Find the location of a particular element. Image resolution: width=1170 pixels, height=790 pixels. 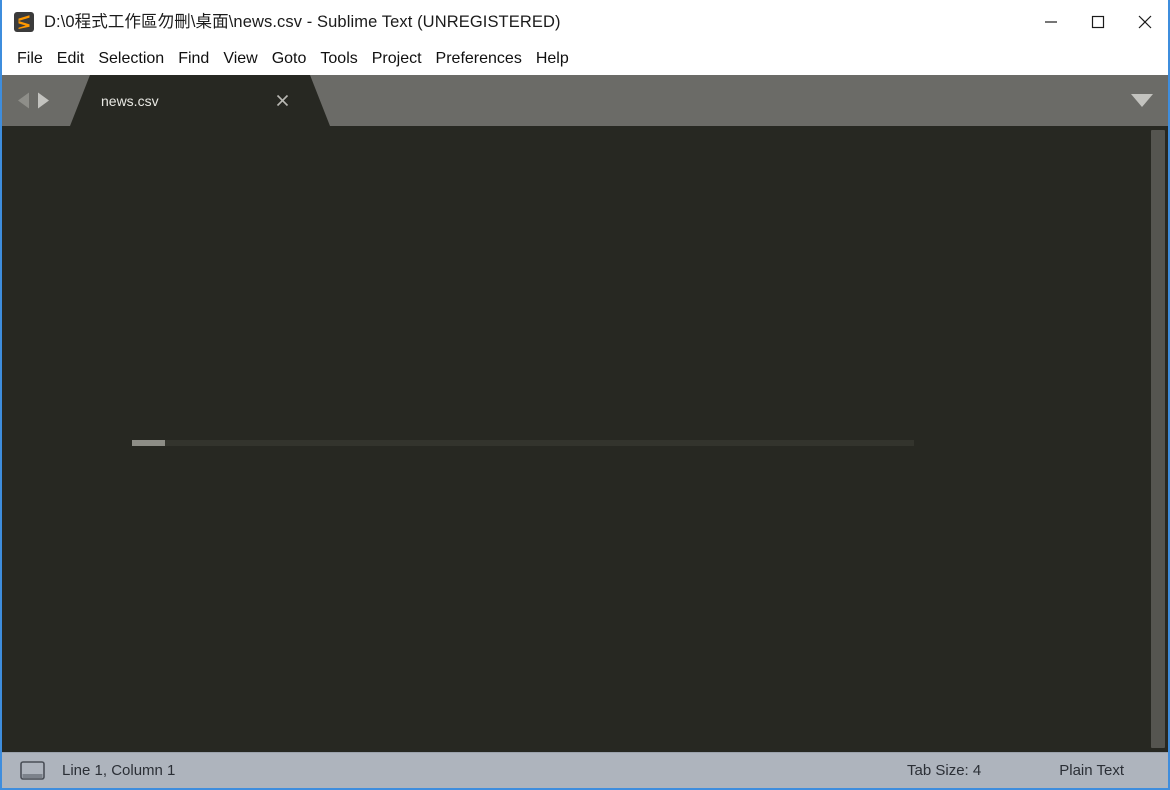

sidebar-toggle-button is located at coordinates (32, 770).